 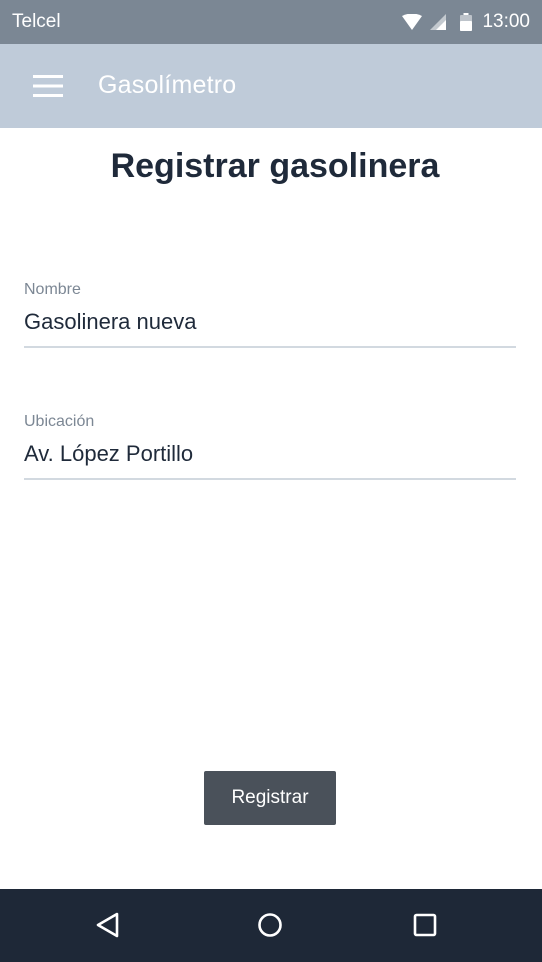 What do you see at coordinates (412, 21) in the screenshot?
I see `wifi-icon` at bounding box center [412, 21].